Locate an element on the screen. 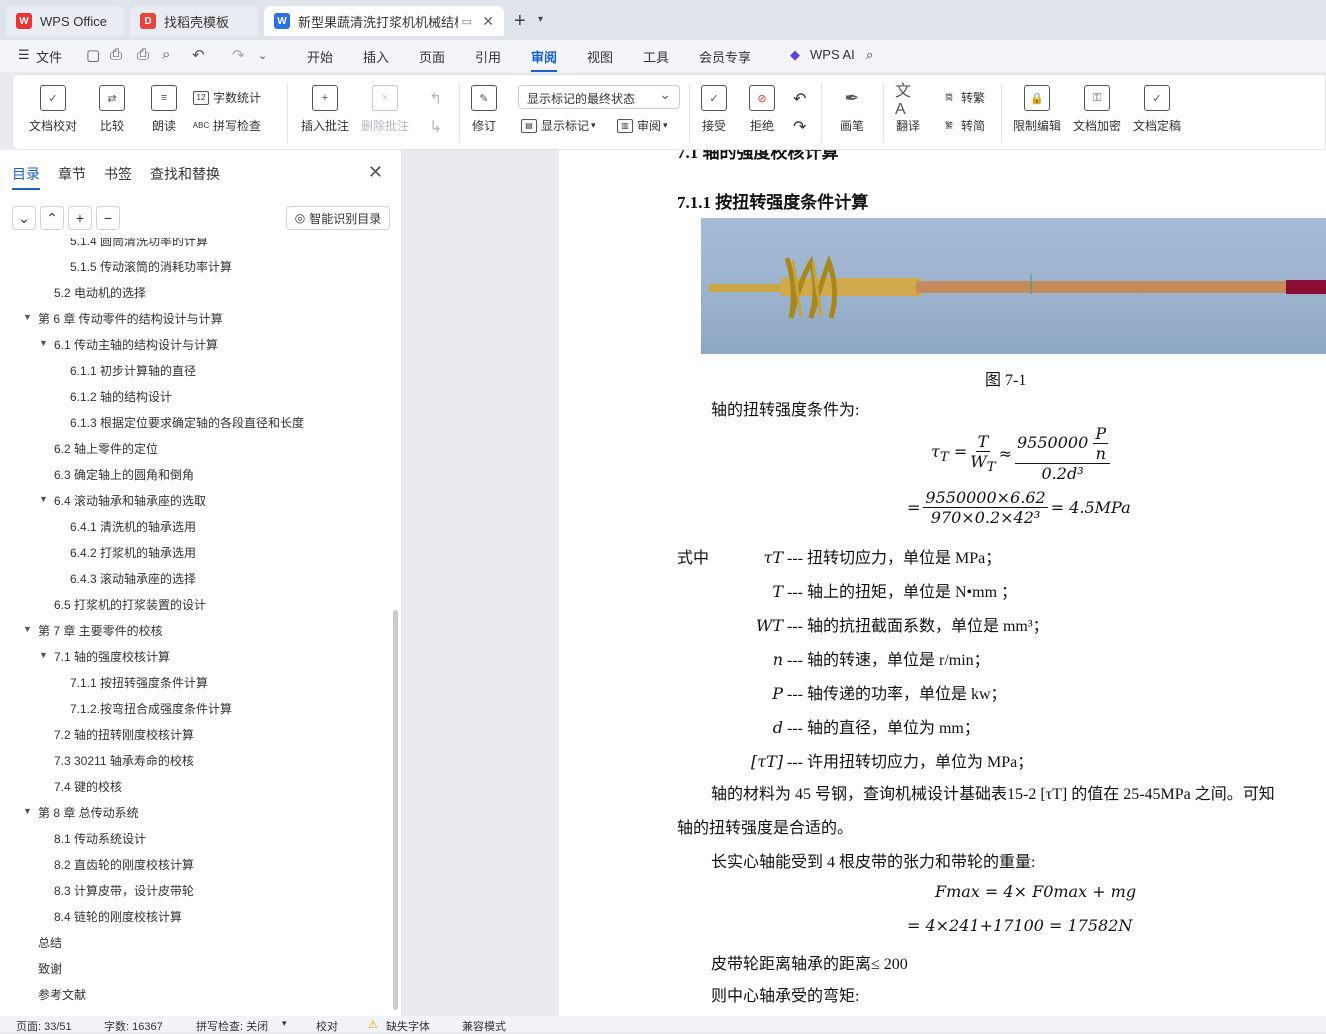 The width and height of the screenshot is (1326, 1034). pen-button: ✒ 画笔 is located at coordinates (852, 109).